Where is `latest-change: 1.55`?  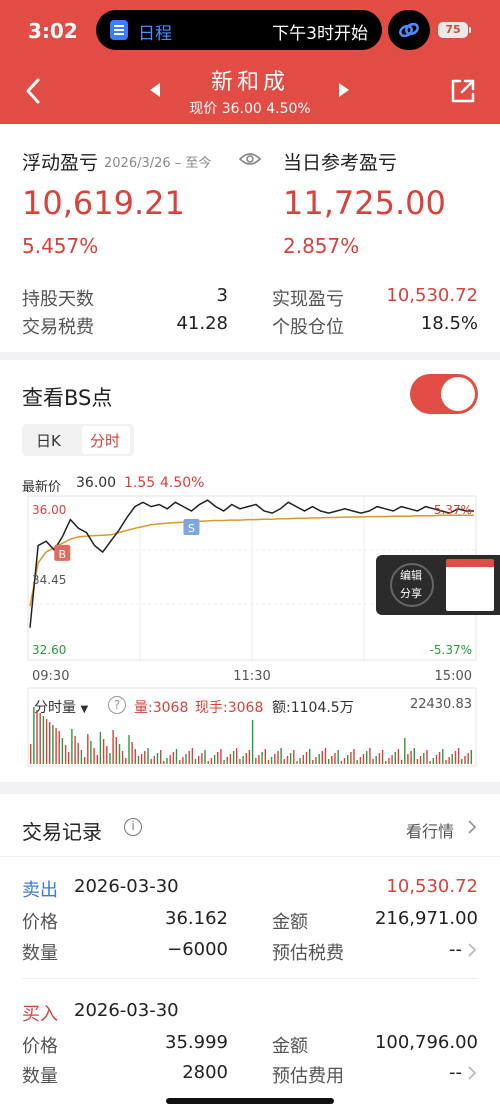
latest-change: 1.55 is located at coordinates (140, 483).